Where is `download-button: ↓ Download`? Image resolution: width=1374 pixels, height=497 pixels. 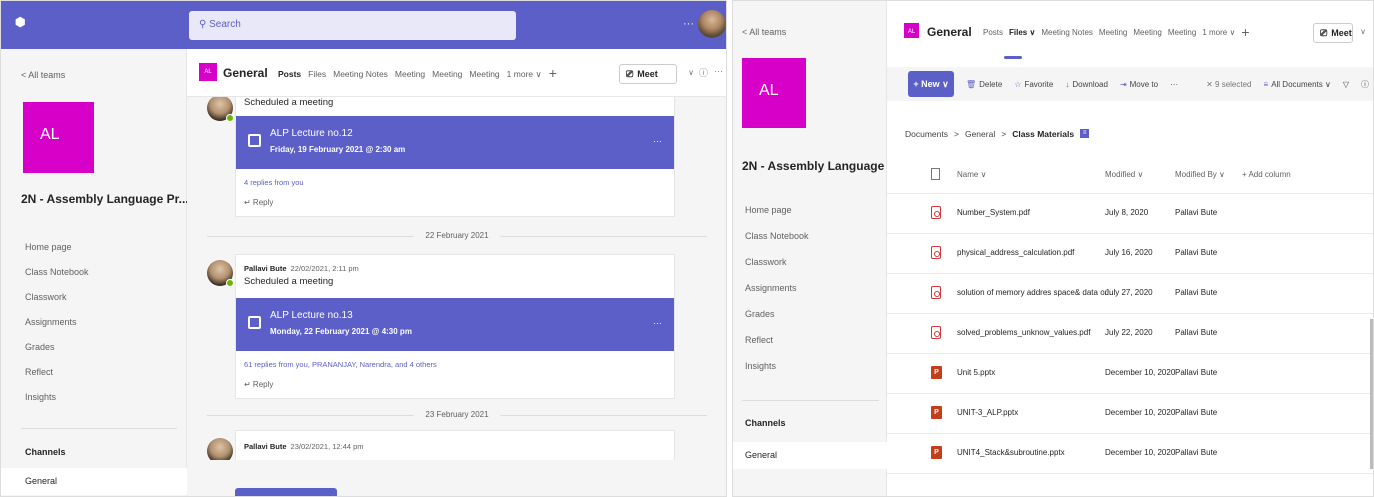
download-button: ↓ Download is located at coordinates (1086, 84).